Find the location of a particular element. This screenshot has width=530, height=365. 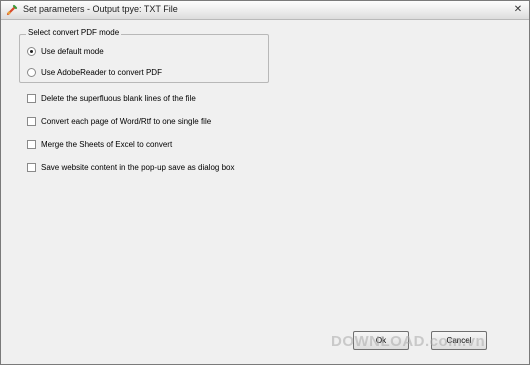

radio-button-selected is located at coordinates (31, 51).